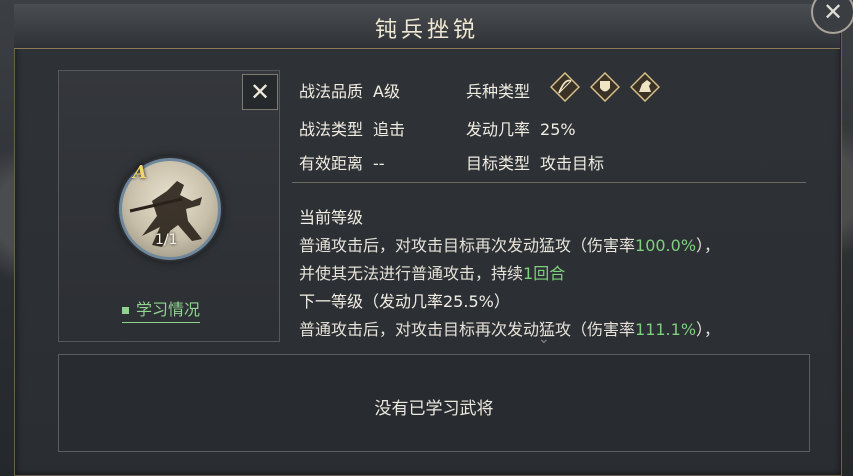 This screenshot has width=853, height=476. What do you see at coordinates (434, 409) in the screenshot?
I see `empty-message: 没有已学习武将` at bounding box center [434, 409].